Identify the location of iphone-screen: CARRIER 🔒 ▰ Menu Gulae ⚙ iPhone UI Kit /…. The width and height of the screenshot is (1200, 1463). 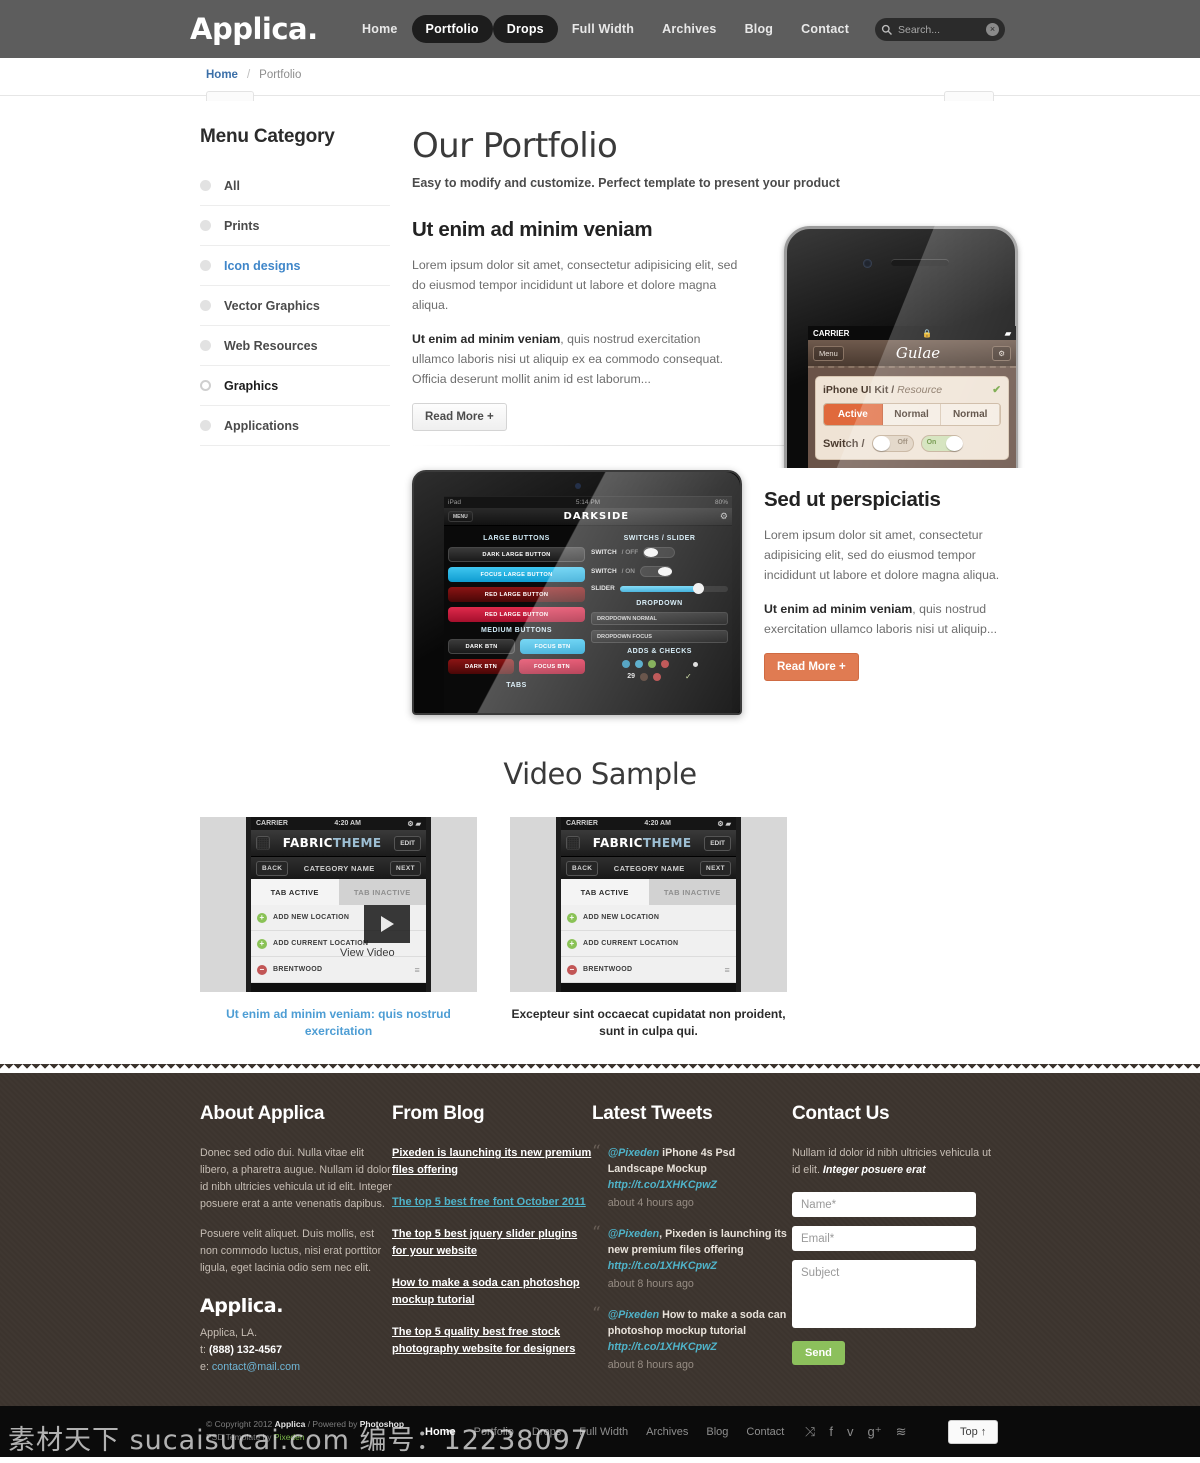
(912, 397).